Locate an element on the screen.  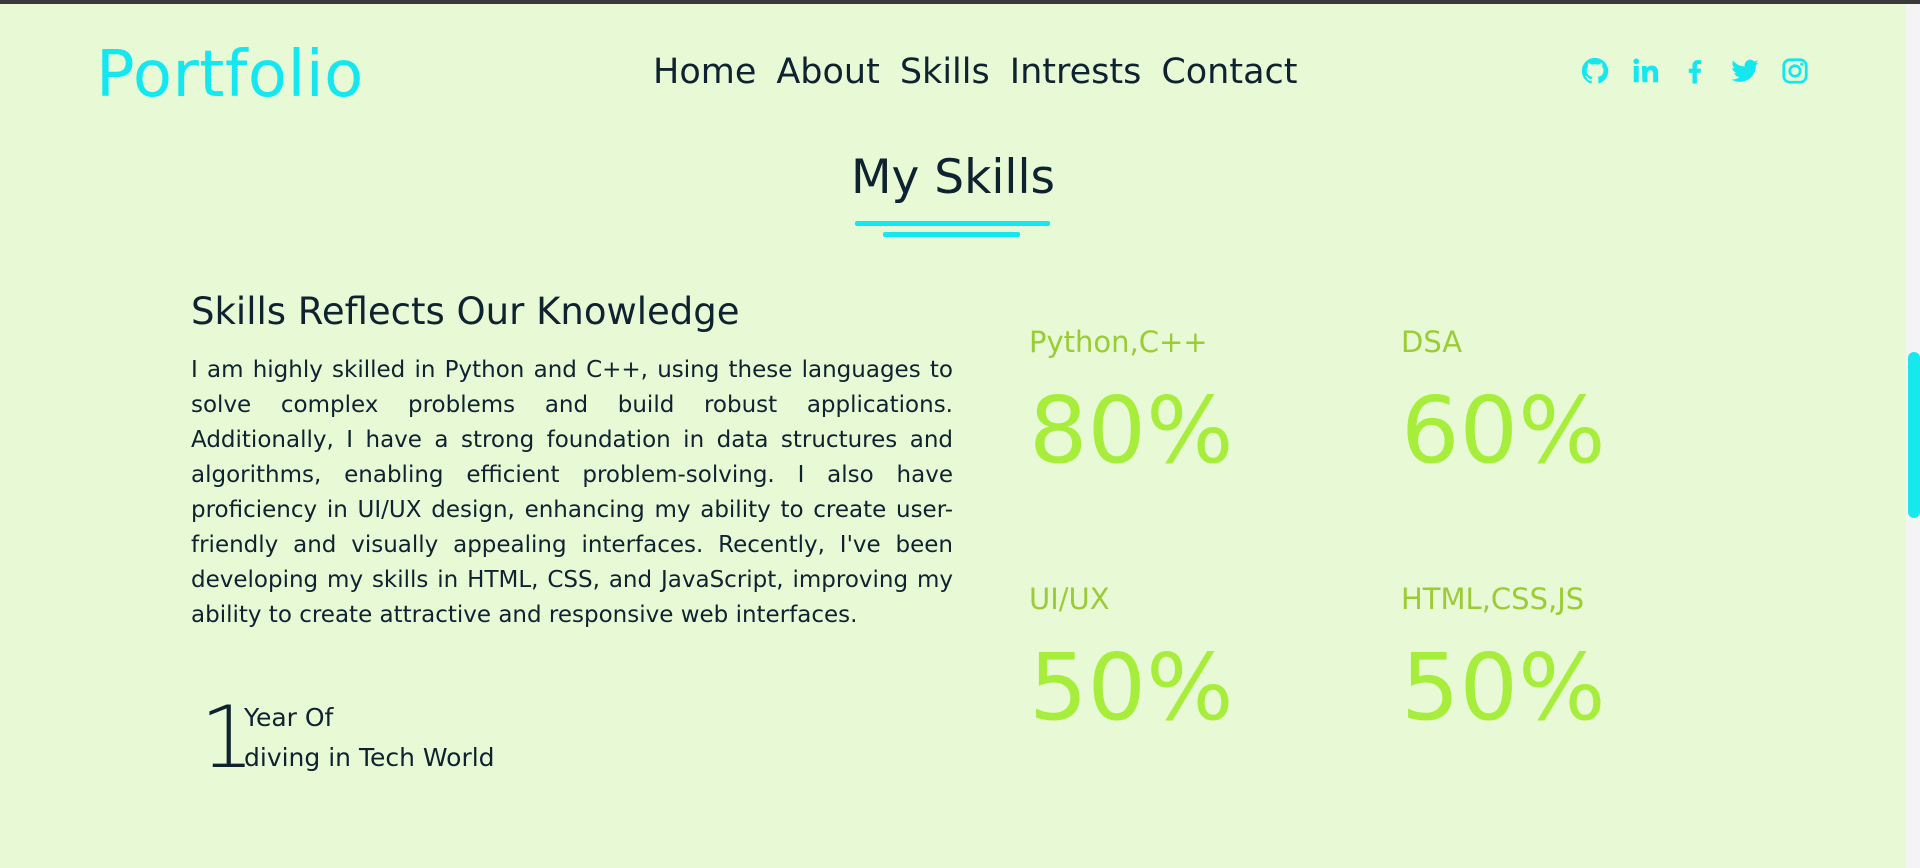
nav-about: About is located at coordinates (827, 72).